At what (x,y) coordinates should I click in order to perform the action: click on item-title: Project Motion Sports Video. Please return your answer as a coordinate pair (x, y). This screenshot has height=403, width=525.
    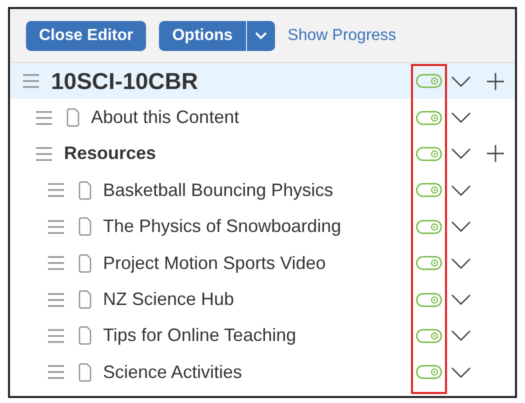
    Looking at the image, I should click on (215, 263).